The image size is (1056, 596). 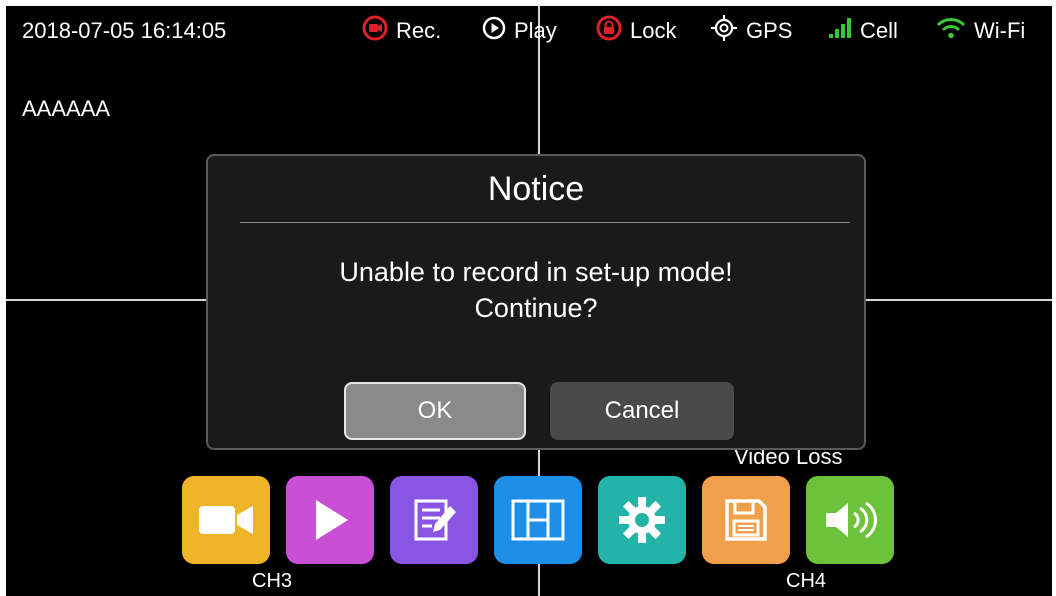 What do you see at coordinates (609, 31) in the screenshot?
I see `lock-icon` at bounding box center [609, 31].